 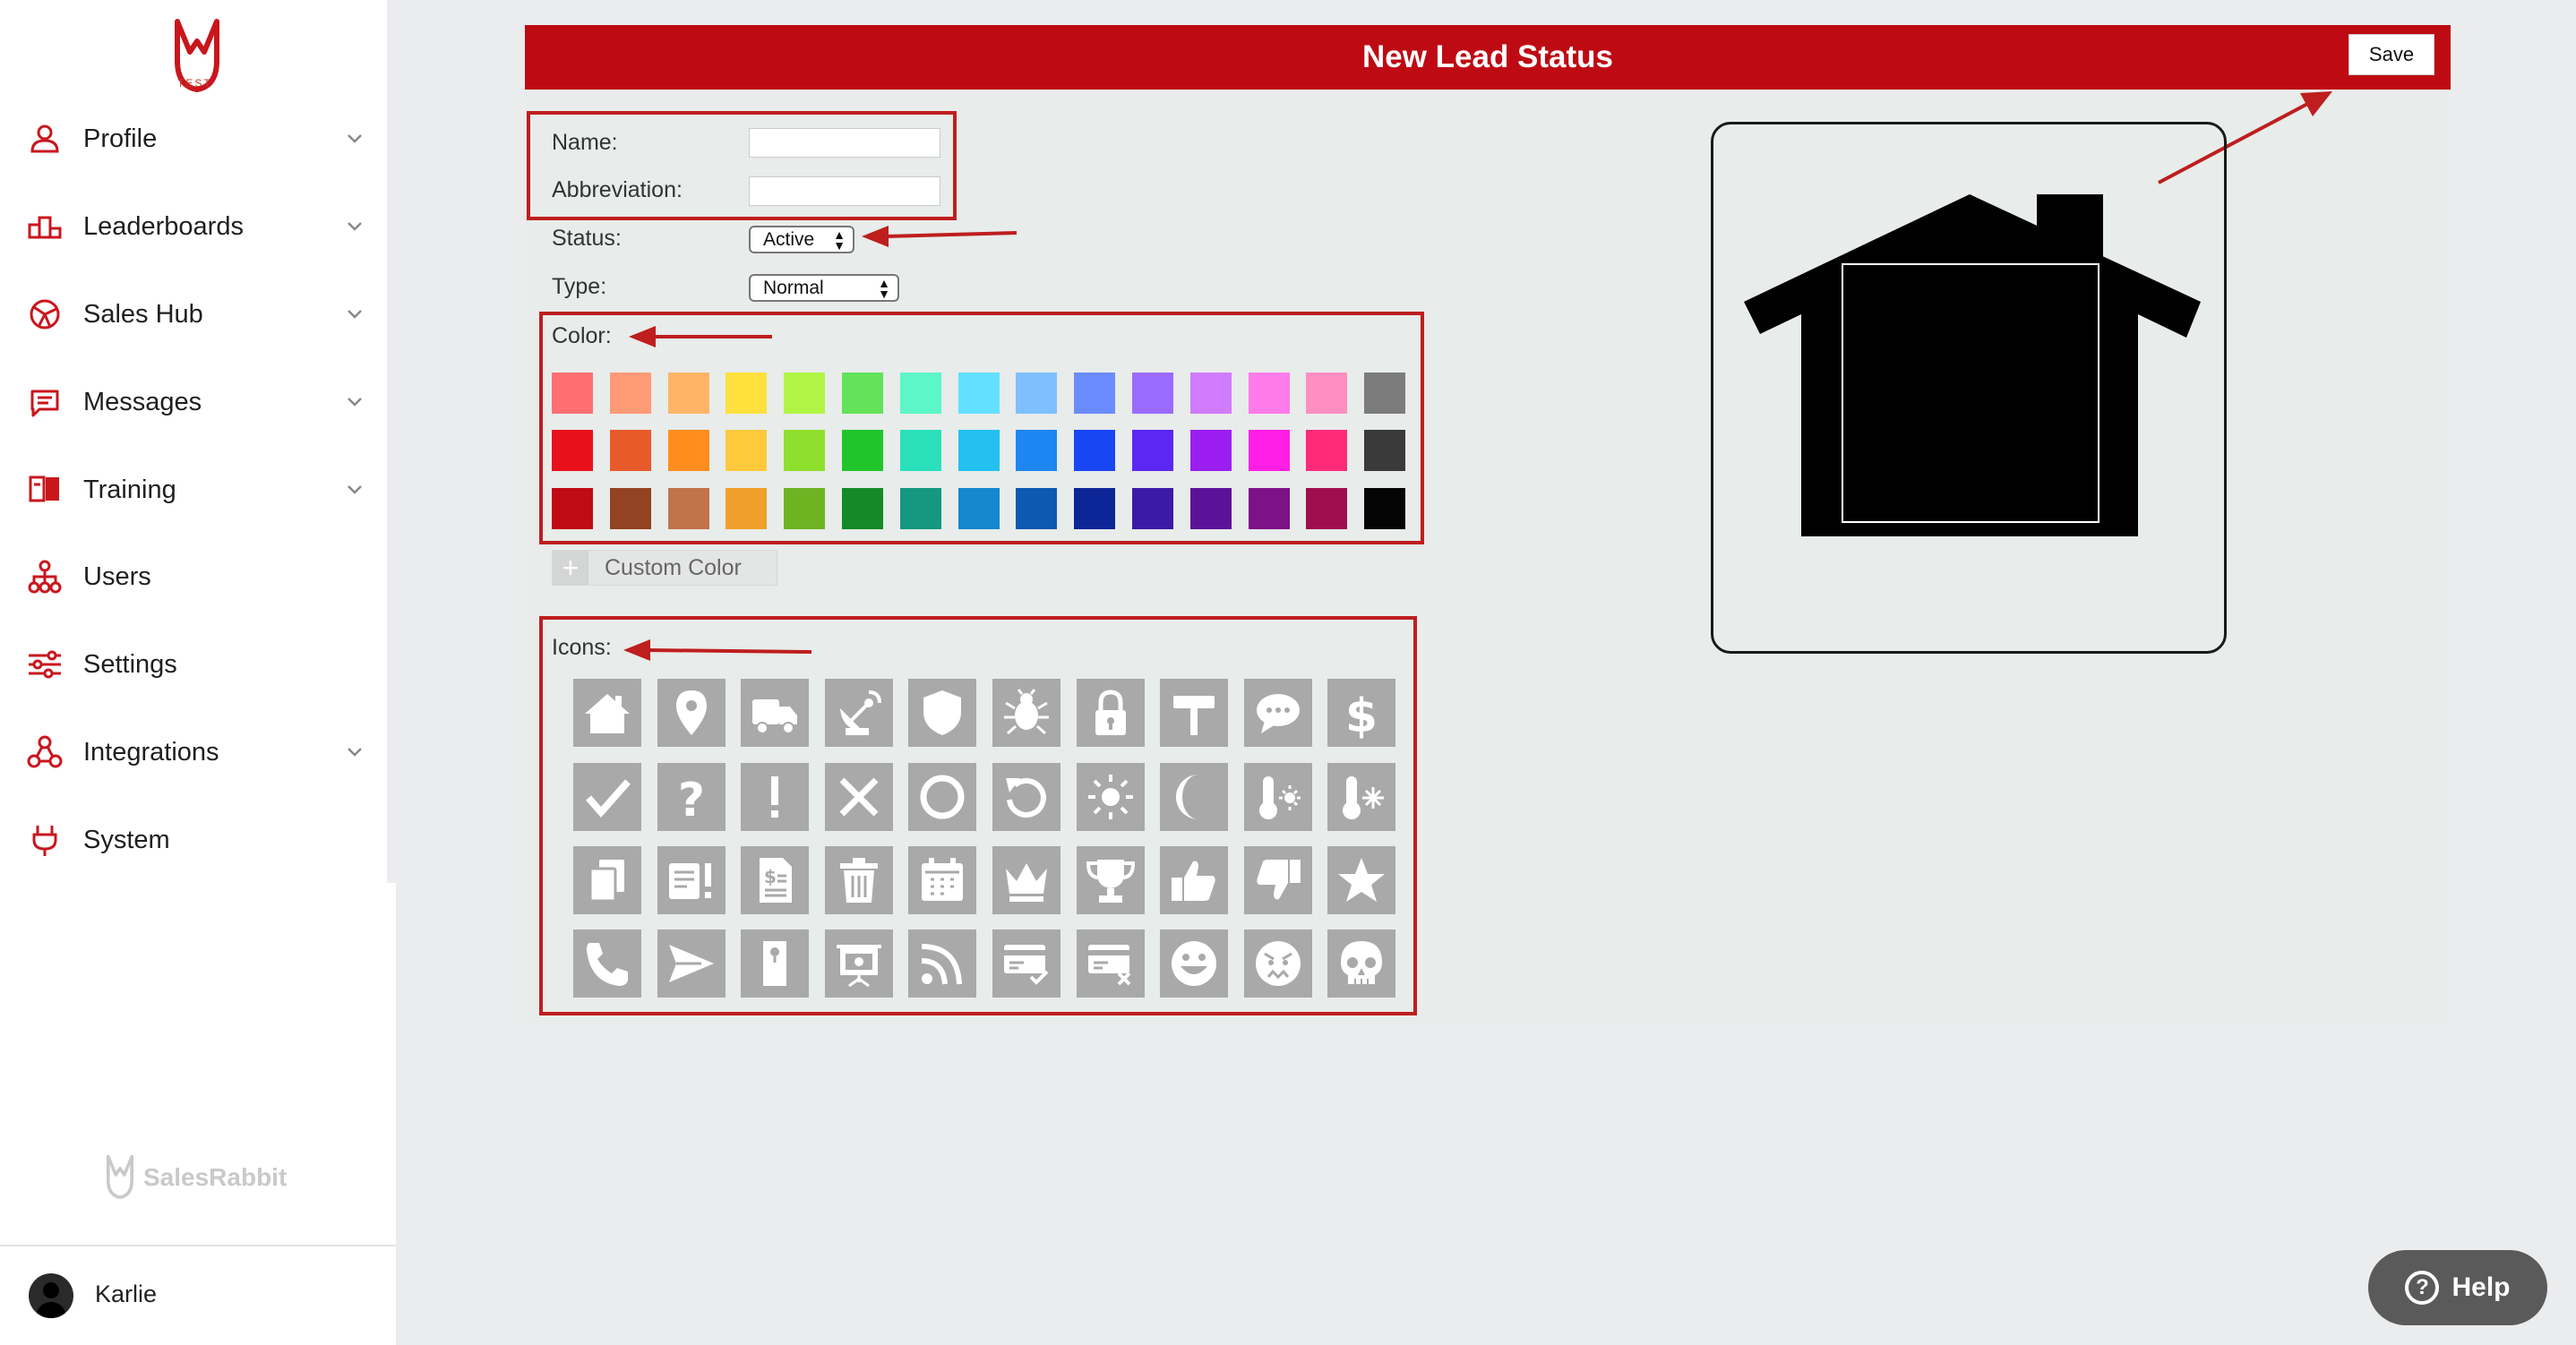 I want to click on sidebar-item-label: Profile, so click(x=120, y=138).